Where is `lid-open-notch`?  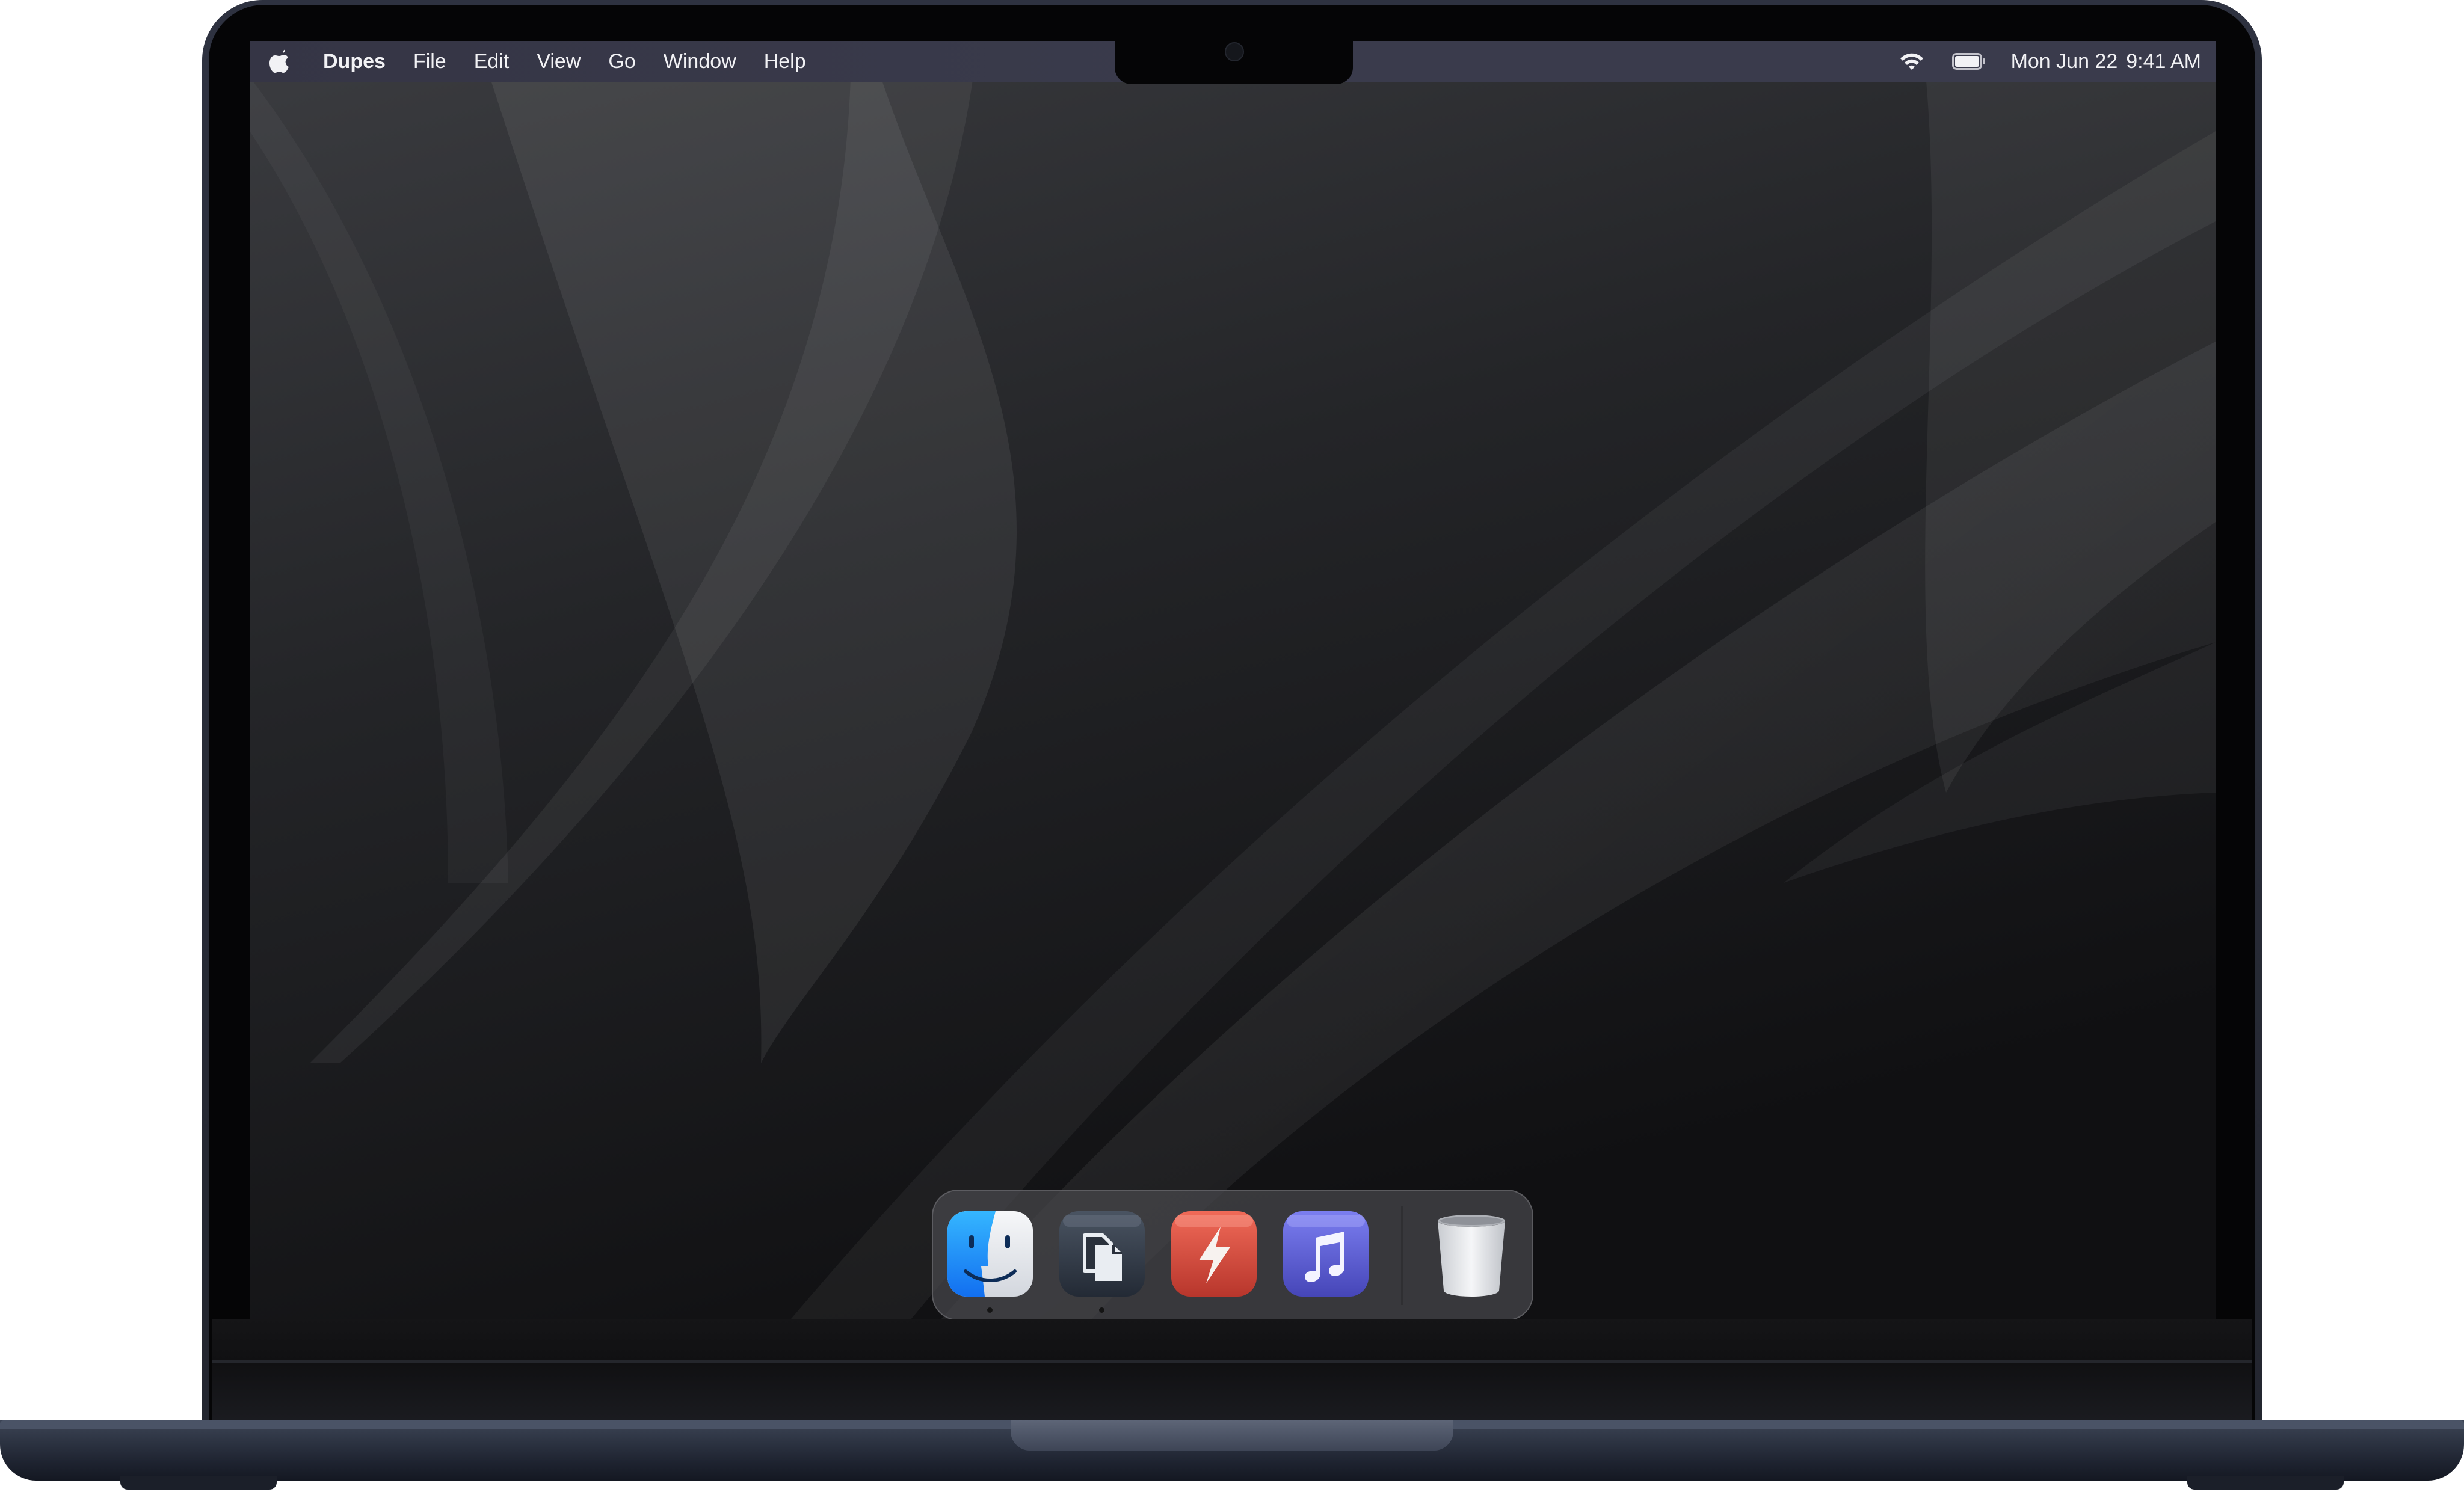 lid-open-notch is located at coordinates (1232, 1436).